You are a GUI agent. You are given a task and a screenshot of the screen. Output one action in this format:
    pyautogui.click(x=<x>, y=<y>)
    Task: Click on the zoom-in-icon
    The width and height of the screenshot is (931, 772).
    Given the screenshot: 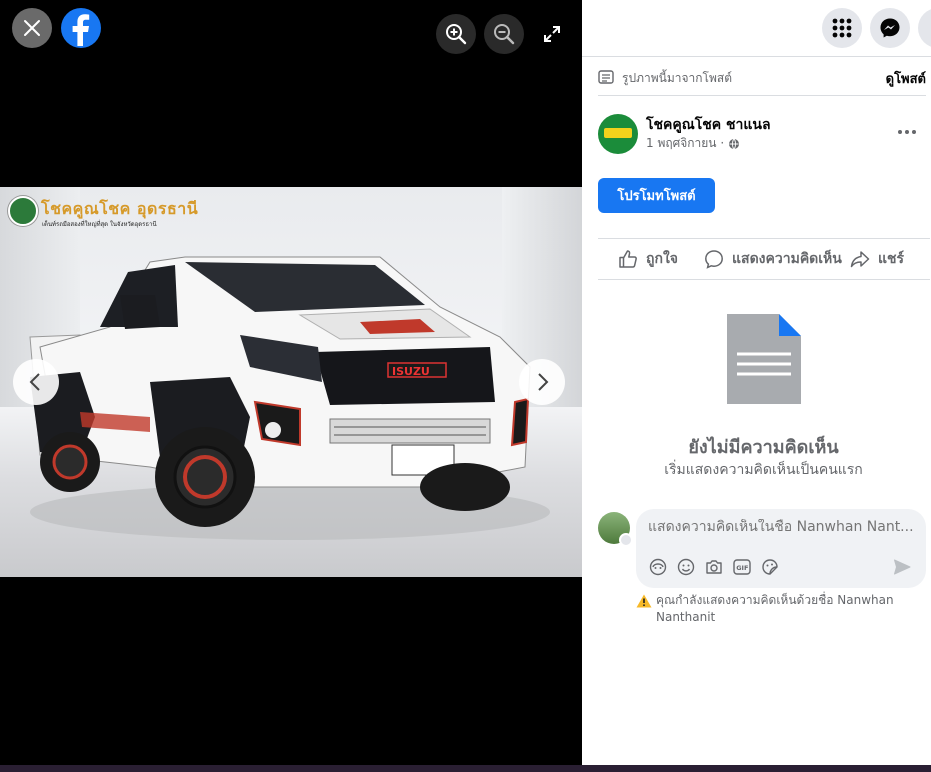 What is the action you would take?
    pyautogui.click(x=456, y=34)
    